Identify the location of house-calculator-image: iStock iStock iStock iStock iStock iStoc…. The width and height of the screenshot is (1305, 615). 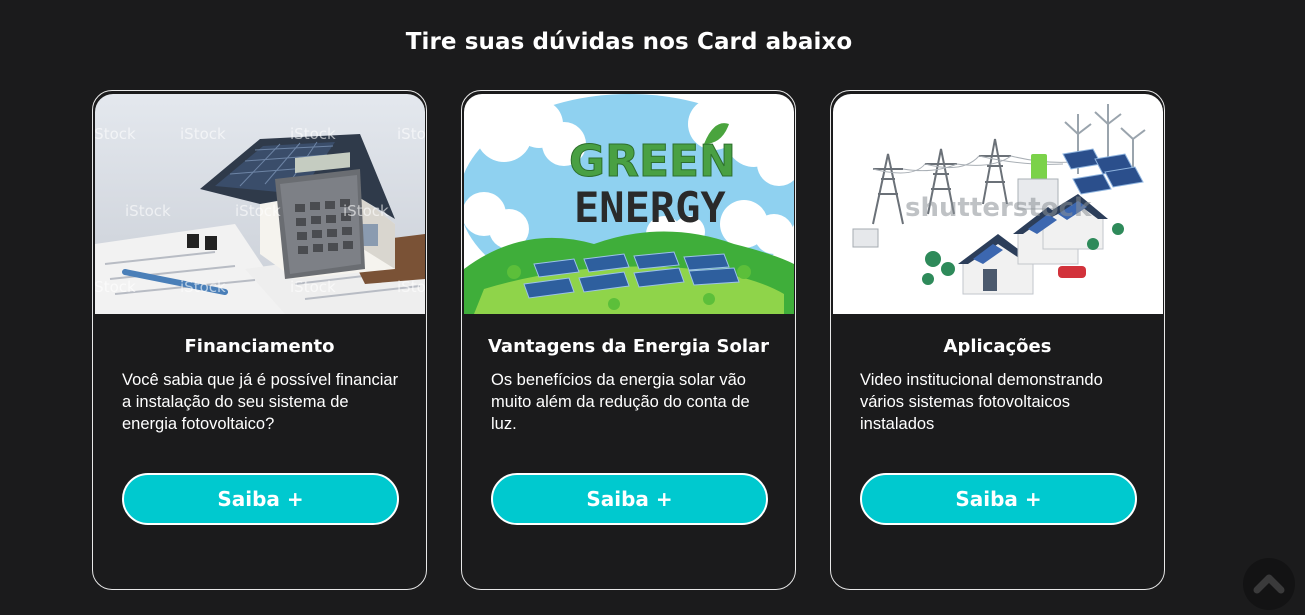
(260, 204).